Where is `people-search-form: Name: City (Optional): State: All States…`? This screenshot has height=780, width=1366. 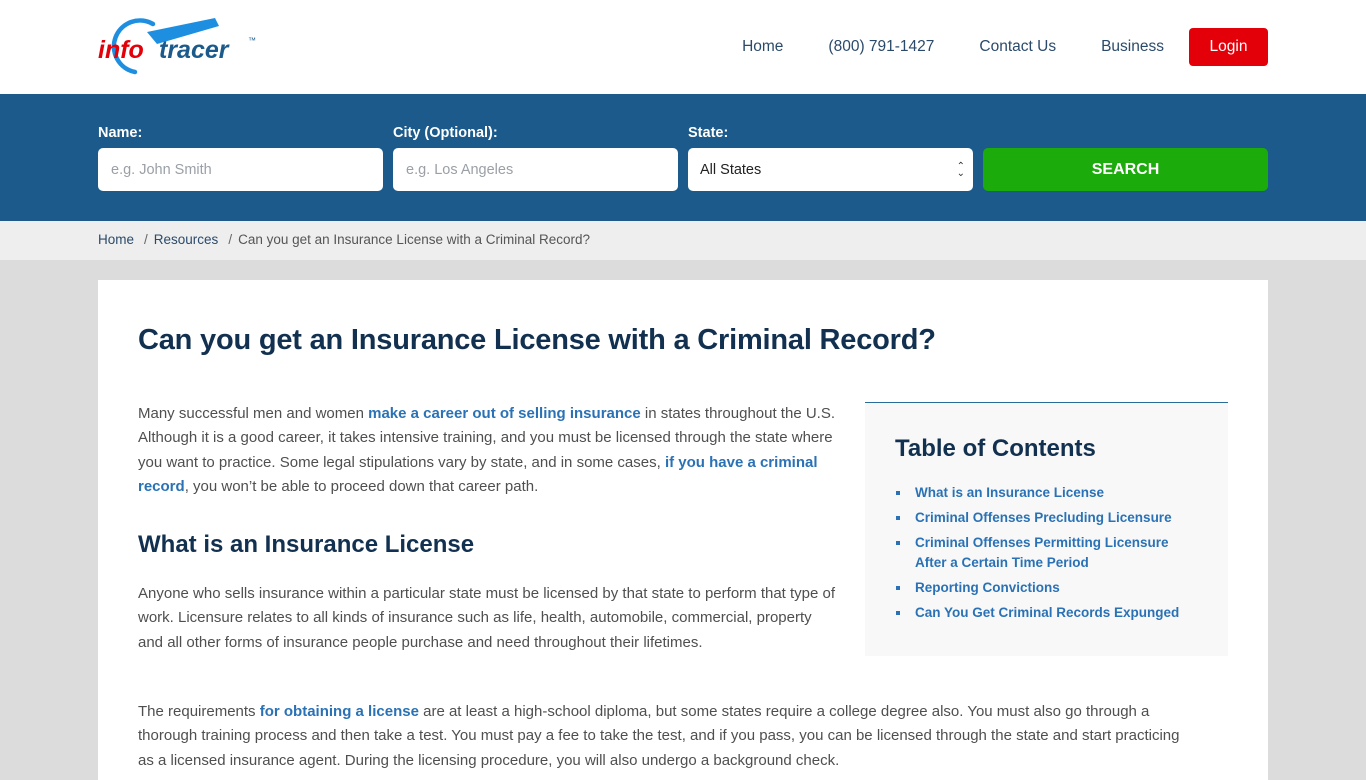
people-search-form: Name: City (Optional): State: All States… is located at coordinates (683, 142).